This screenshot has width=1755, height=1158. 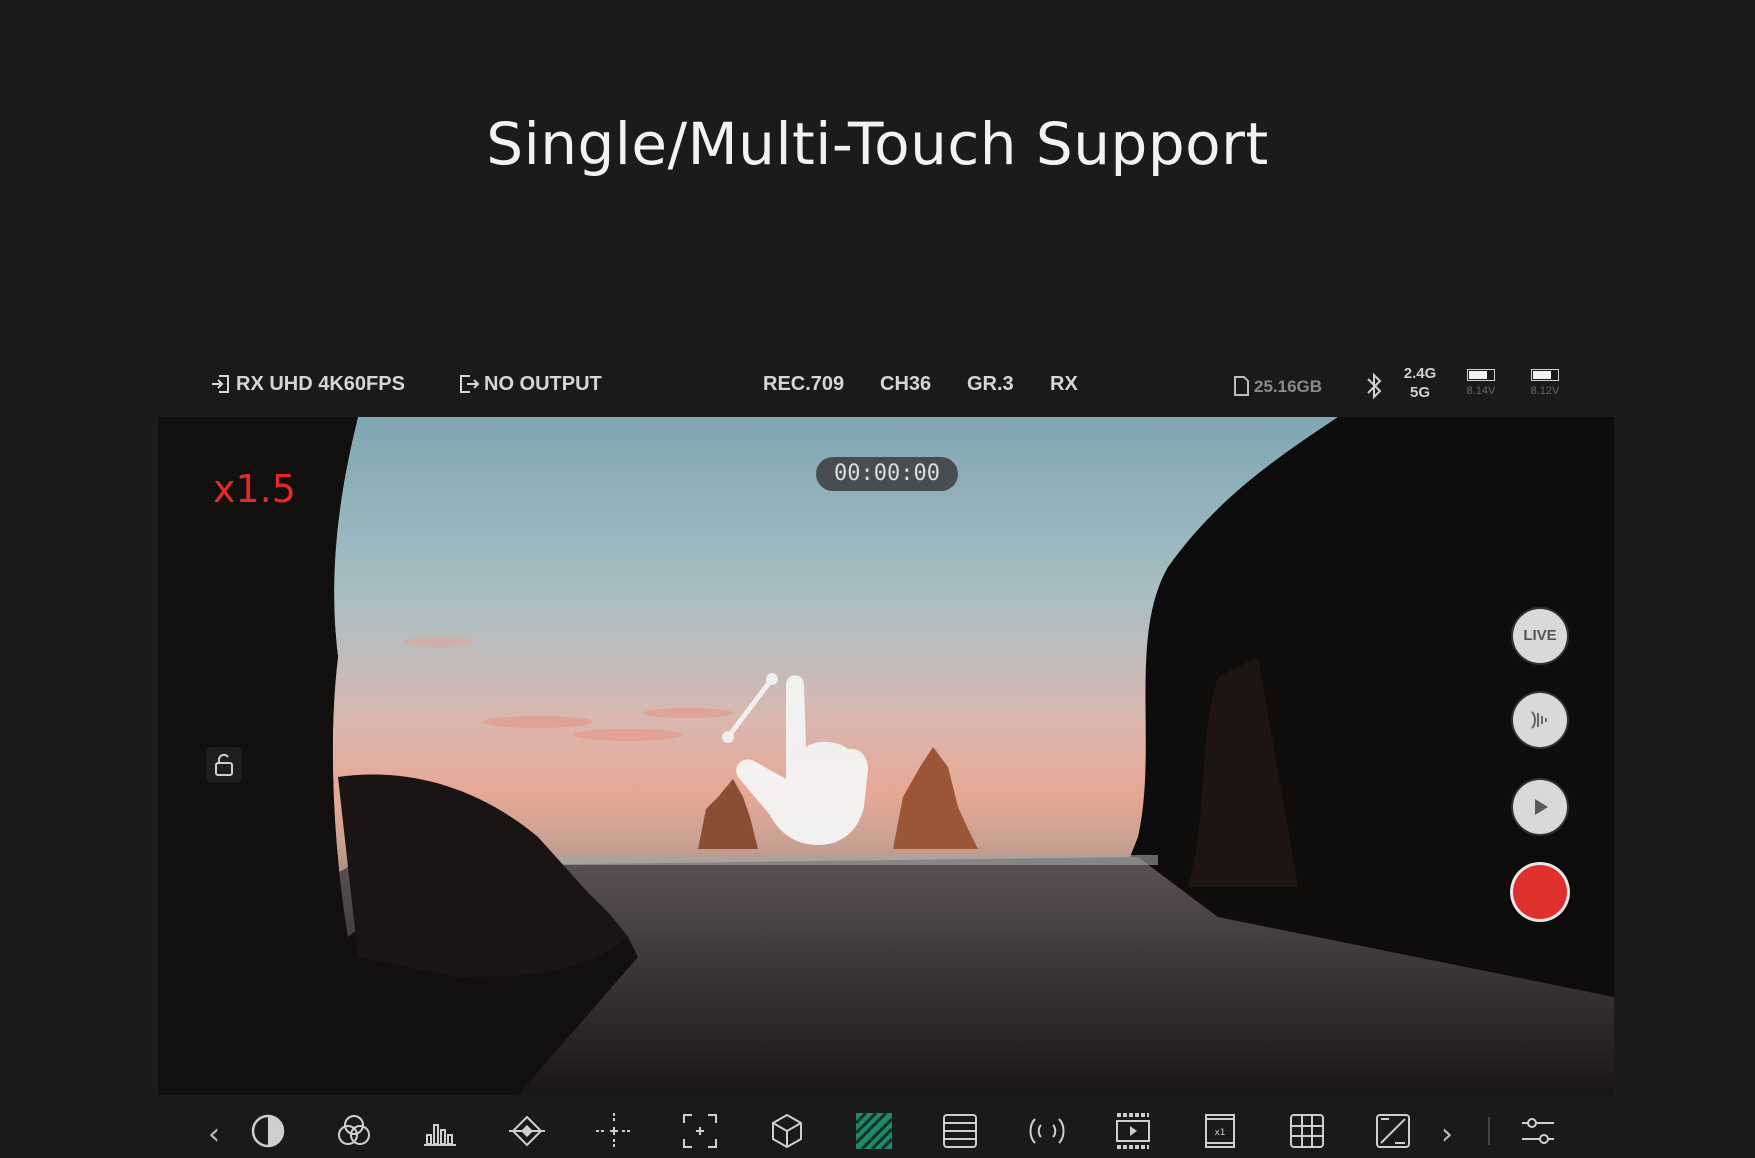 I want to click on sd-card-icon, so click(x=1241, y=386).